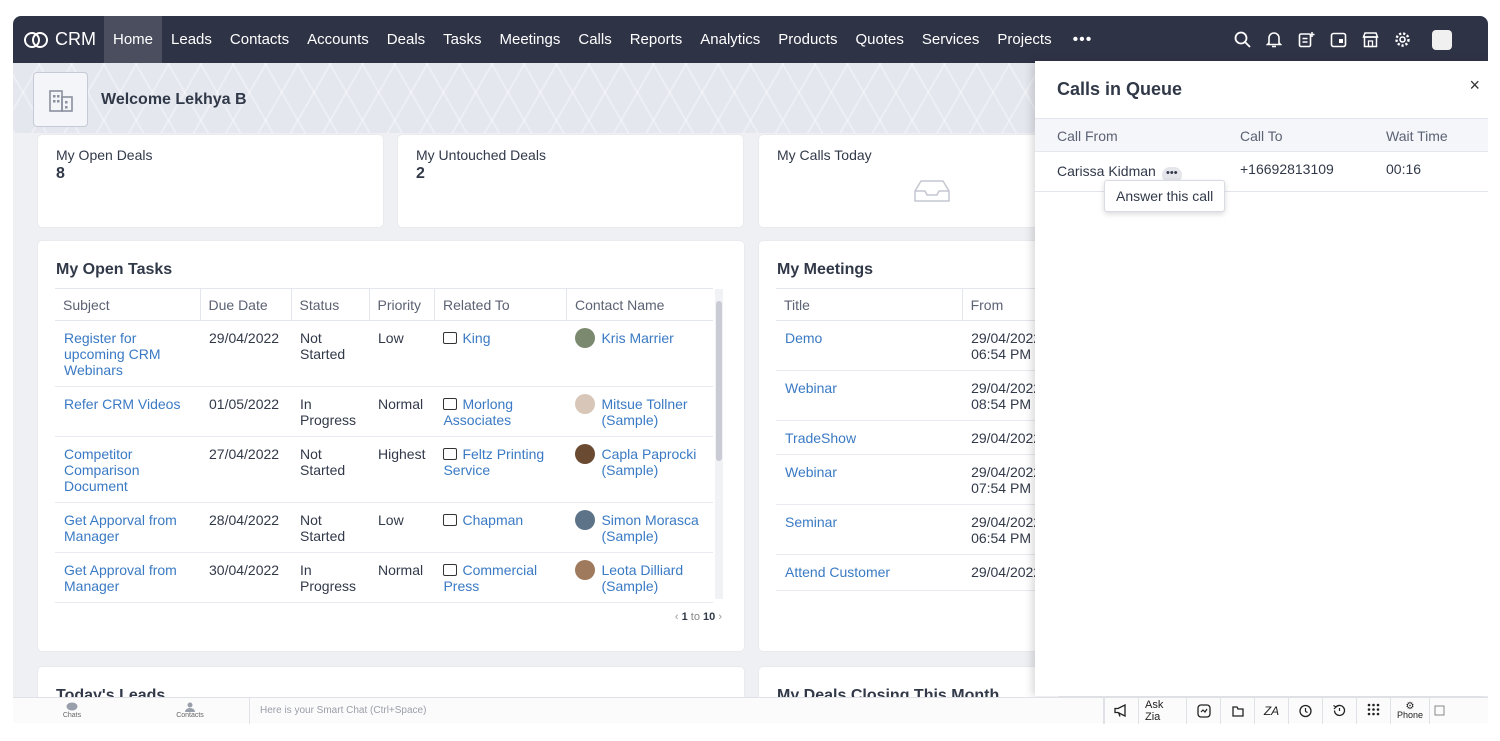 This screenshot has width=1500, height=741. Describe the element at coordinates (917, 479) in the screenshot. I see `table-row: Webinar 29/04/2022 07:54 PM` at that location.